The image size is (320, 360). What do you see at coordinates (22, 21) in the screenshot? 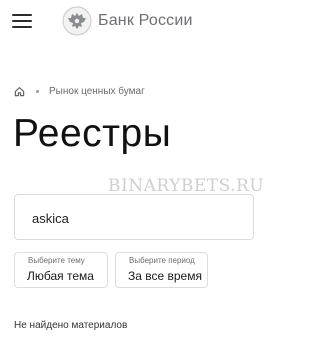
I see `hamburger-menu-icon` at bounding box center [22, 21].